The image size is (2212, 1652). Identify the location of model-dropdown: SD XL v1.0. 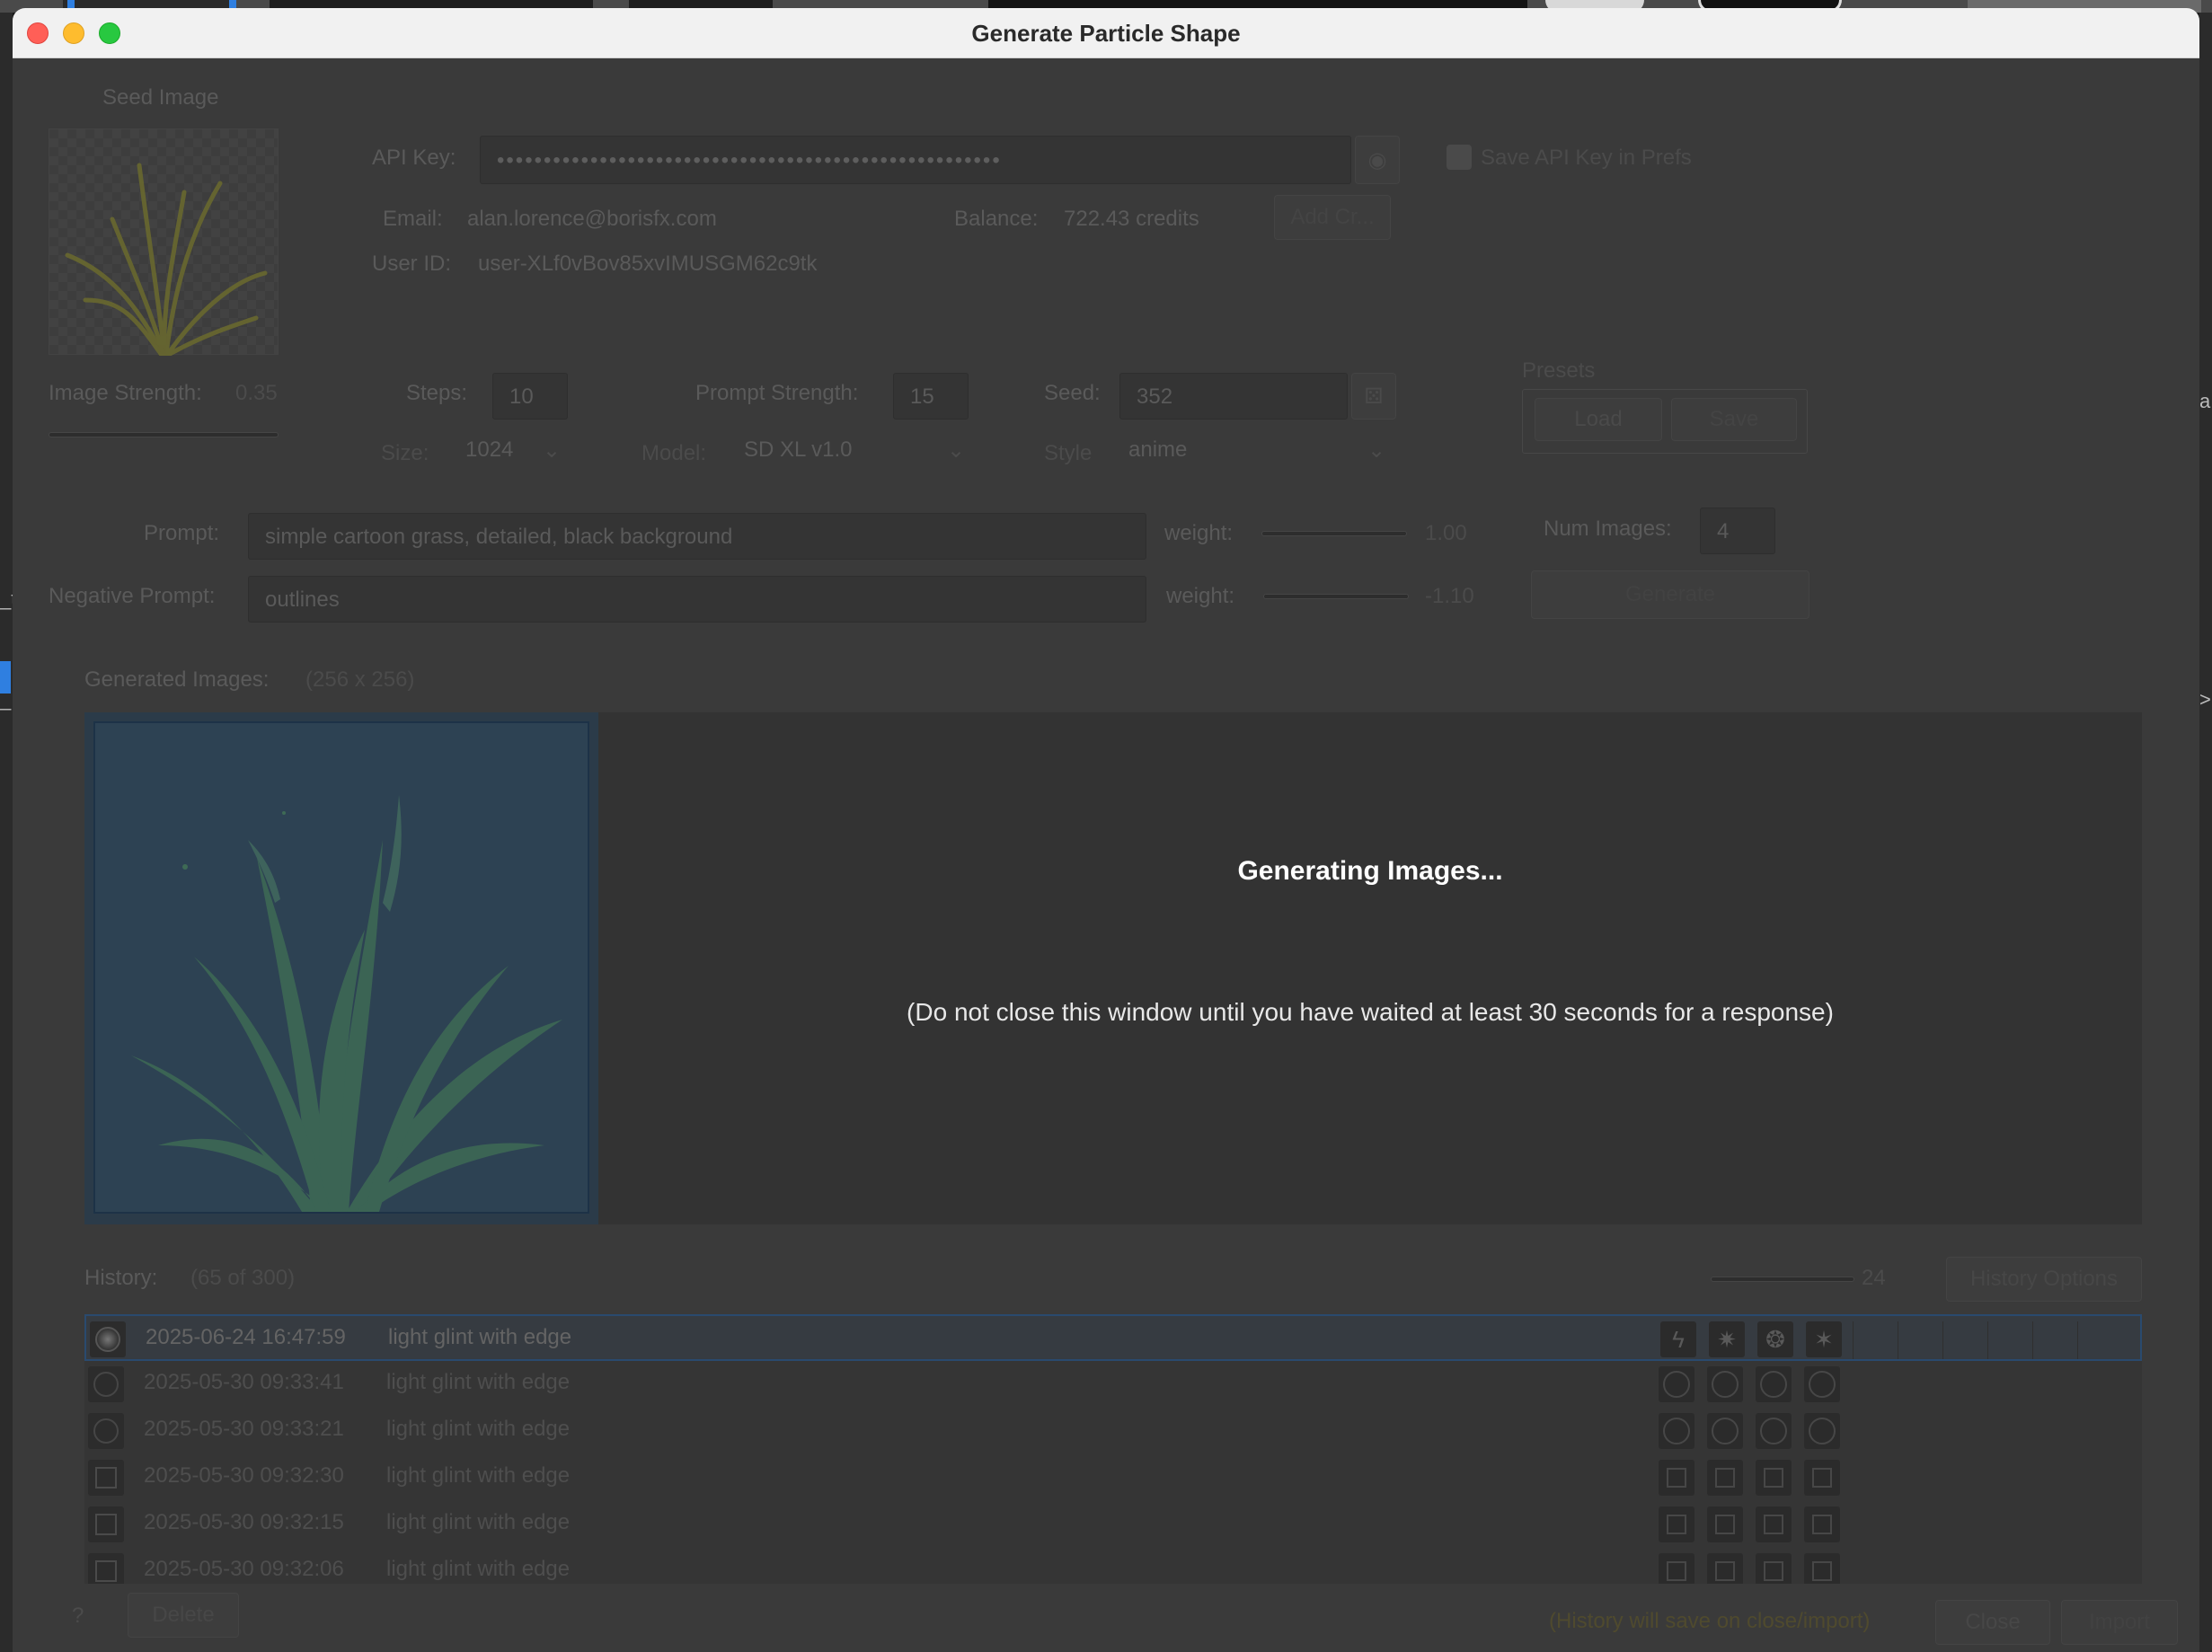
(798, 450).